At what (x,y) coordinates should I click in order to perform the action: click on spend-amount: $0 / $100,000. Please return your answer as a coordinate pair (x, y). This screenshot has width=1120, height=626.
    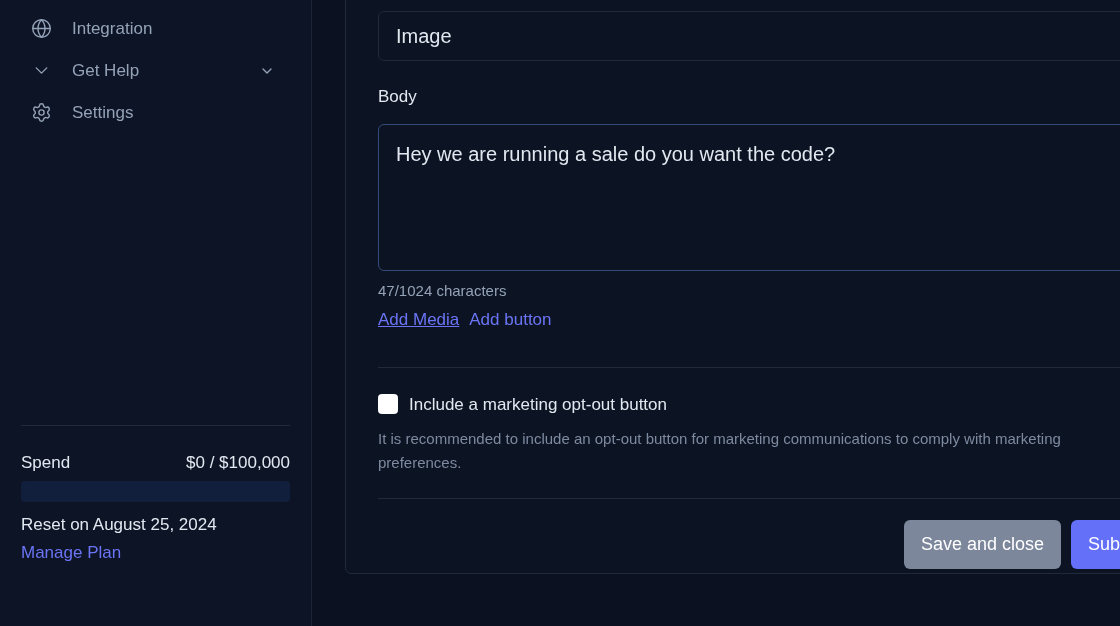
    Looking at the image, I should click on (238, 463).